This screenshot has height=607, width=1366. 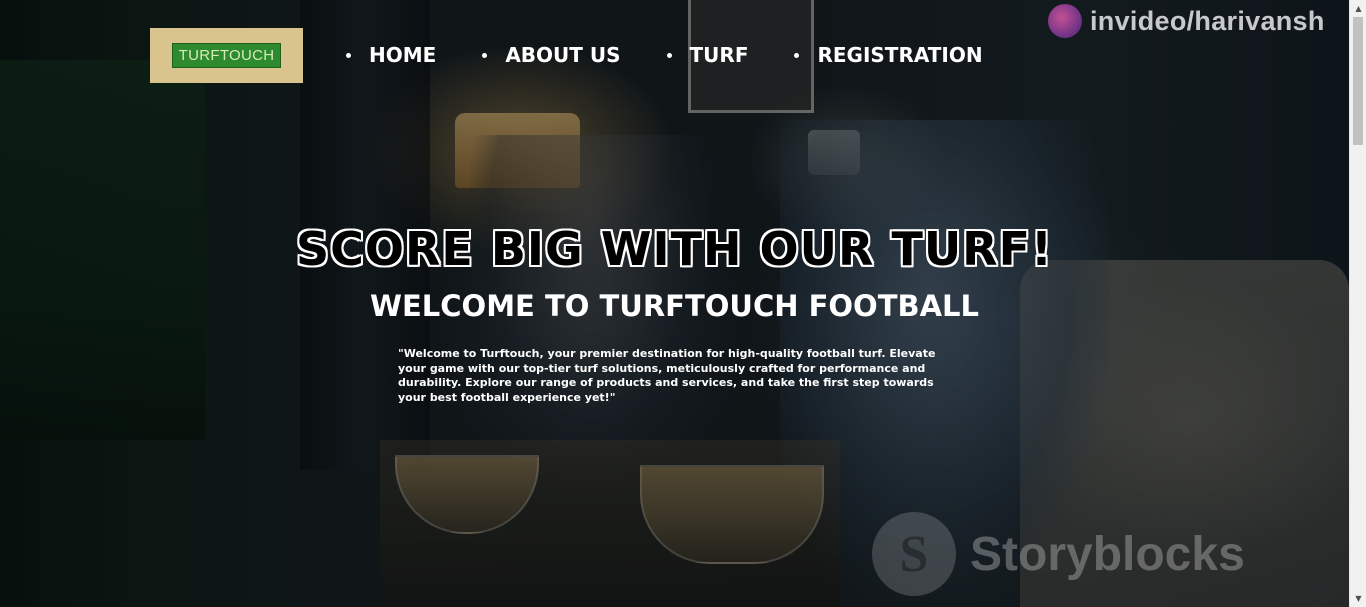 I want to click on invideo-watermark: invideo/harivansh, so click(x=1186, y=21).